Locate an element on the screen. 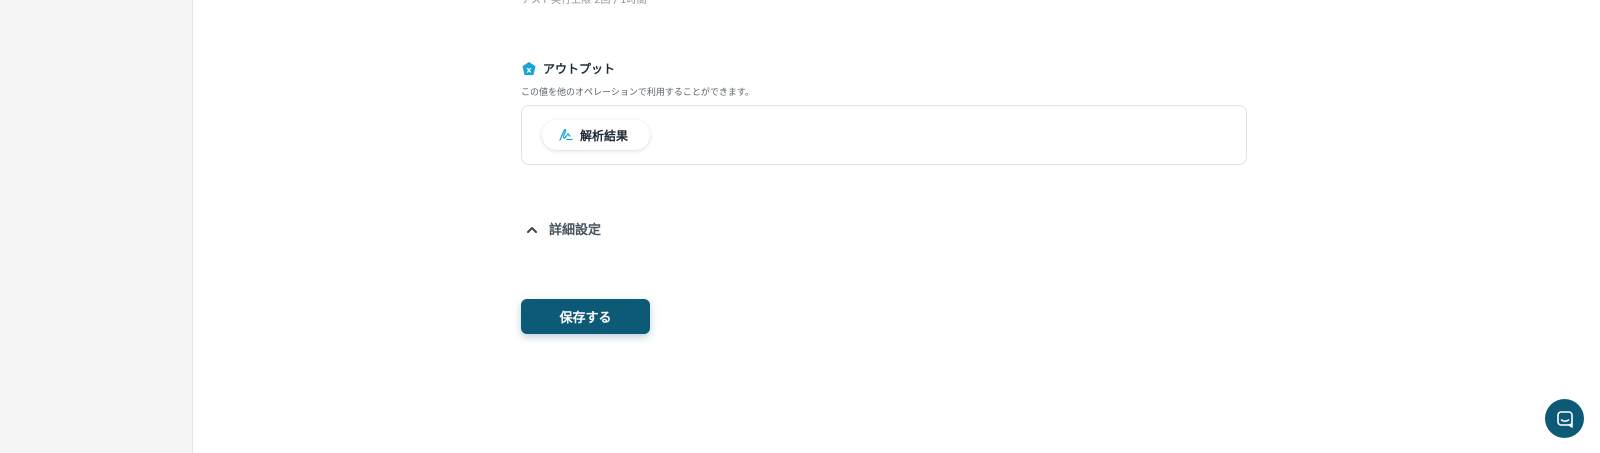 The width and height of the screenshot is (1600, 453). chat-icon is located at coordinates (1565, 419).